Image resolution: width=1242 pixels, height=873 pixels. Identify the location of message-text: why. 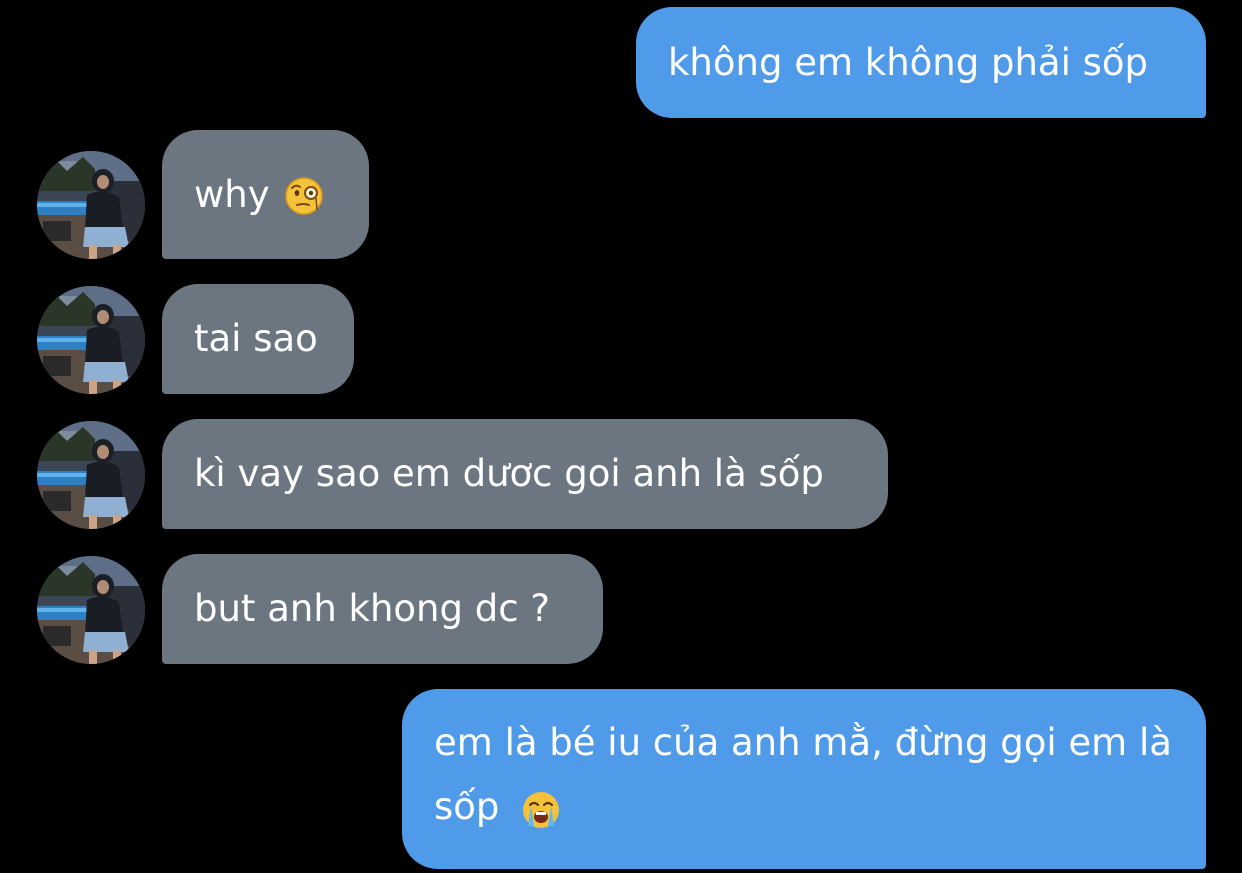
(232, 194).